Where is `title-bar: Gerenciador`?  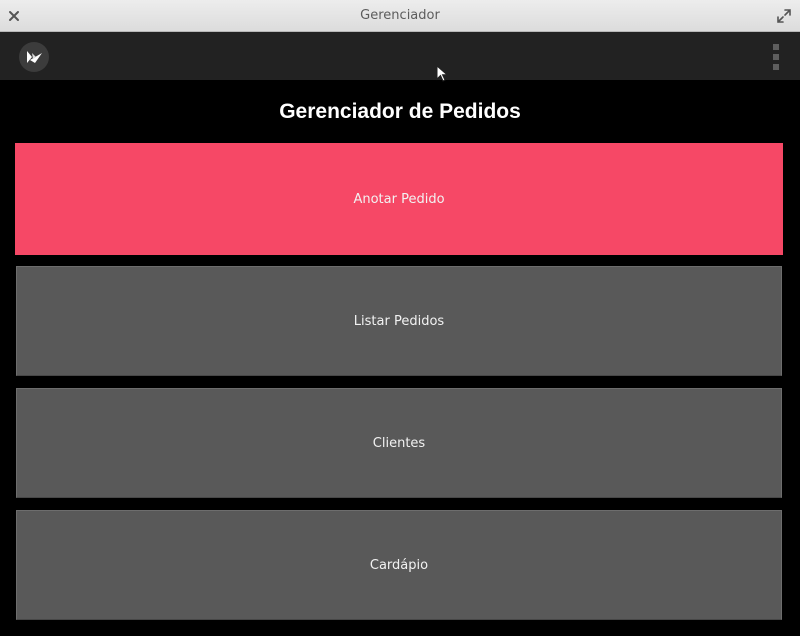
title-bar: Gerenciador is located at coordinates (400, 16).